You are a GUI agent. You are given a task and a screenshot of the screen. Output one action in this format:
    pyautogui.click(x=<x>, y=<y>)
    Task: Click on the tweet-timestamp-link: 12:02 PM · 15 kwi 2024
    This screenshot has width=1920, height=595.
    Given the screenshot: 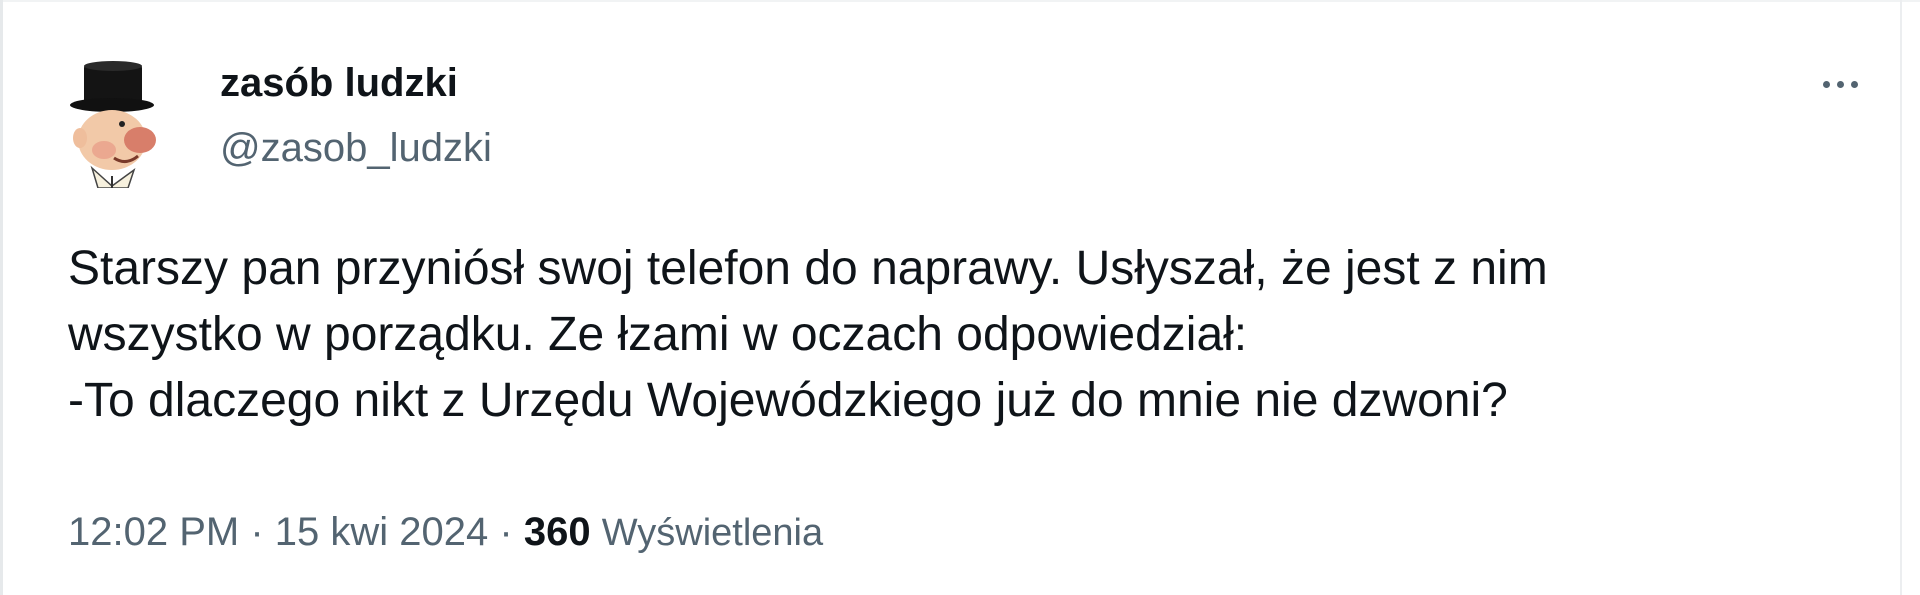 What is the action you would take?
    pyautogui.click(x=278, y=532)
    